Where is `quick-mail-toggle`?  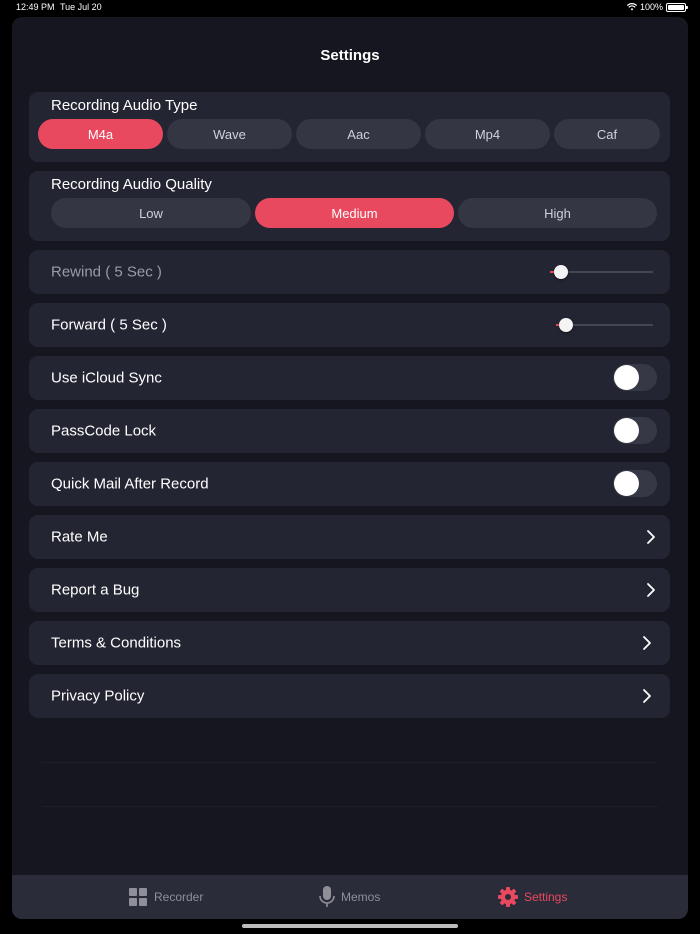
quick-mail-toggle is located at coordinates (635, 483).